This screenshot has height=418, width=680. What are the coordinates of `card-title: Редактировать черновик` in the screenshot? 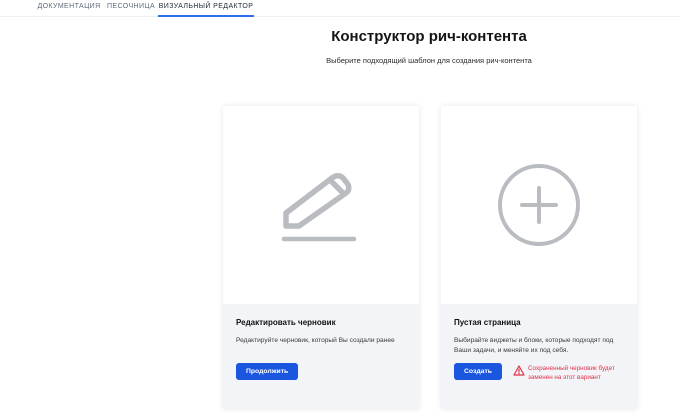 It's located at (286, 322).